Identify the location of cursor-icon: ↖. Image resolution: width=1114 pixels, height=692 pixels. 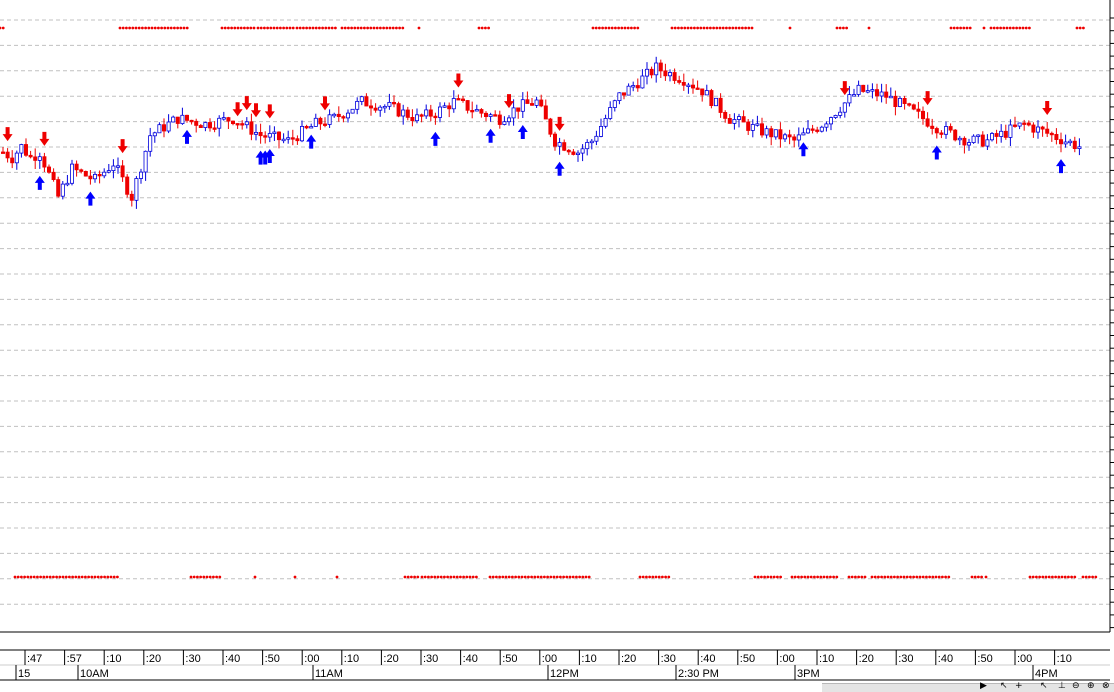
(1044, 686).